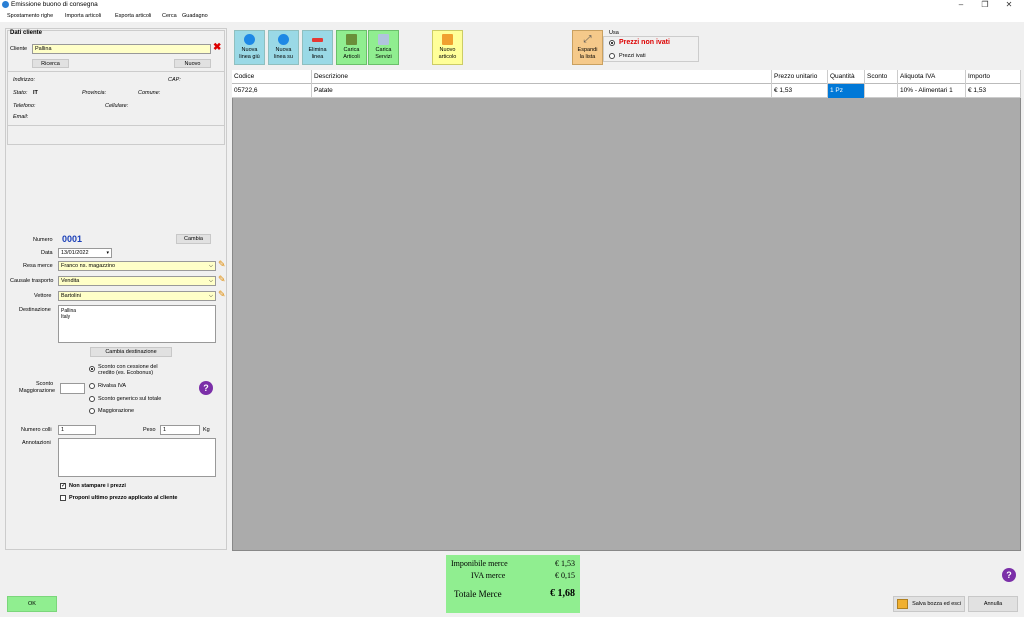 The image size is (1024, 617). Describe the element at coordinates (21, 117) in the screenshot. I see `email-label: Email:` at that location.